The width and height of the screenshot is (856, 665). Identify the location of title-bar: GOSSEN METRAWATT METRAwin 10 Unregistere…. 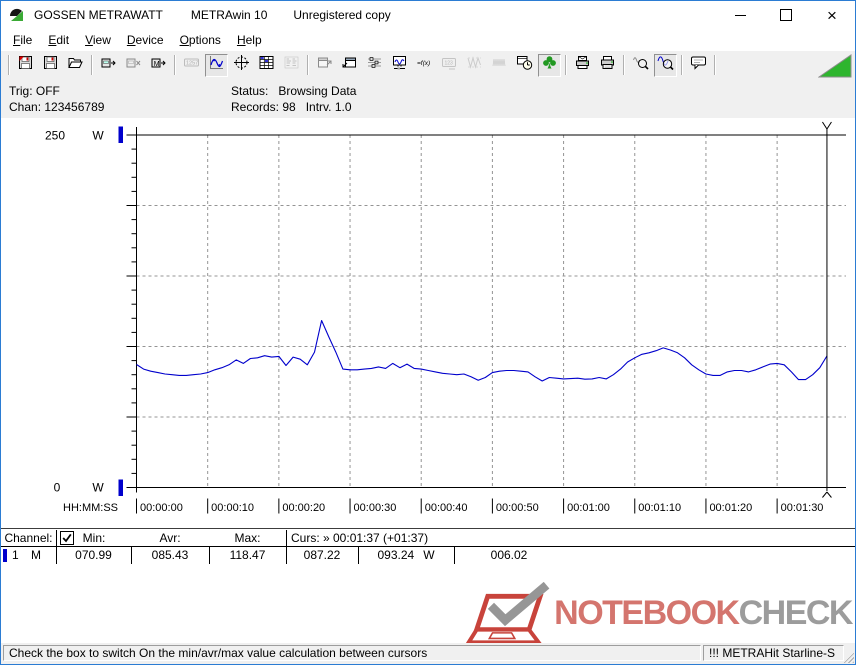
(428, 15).